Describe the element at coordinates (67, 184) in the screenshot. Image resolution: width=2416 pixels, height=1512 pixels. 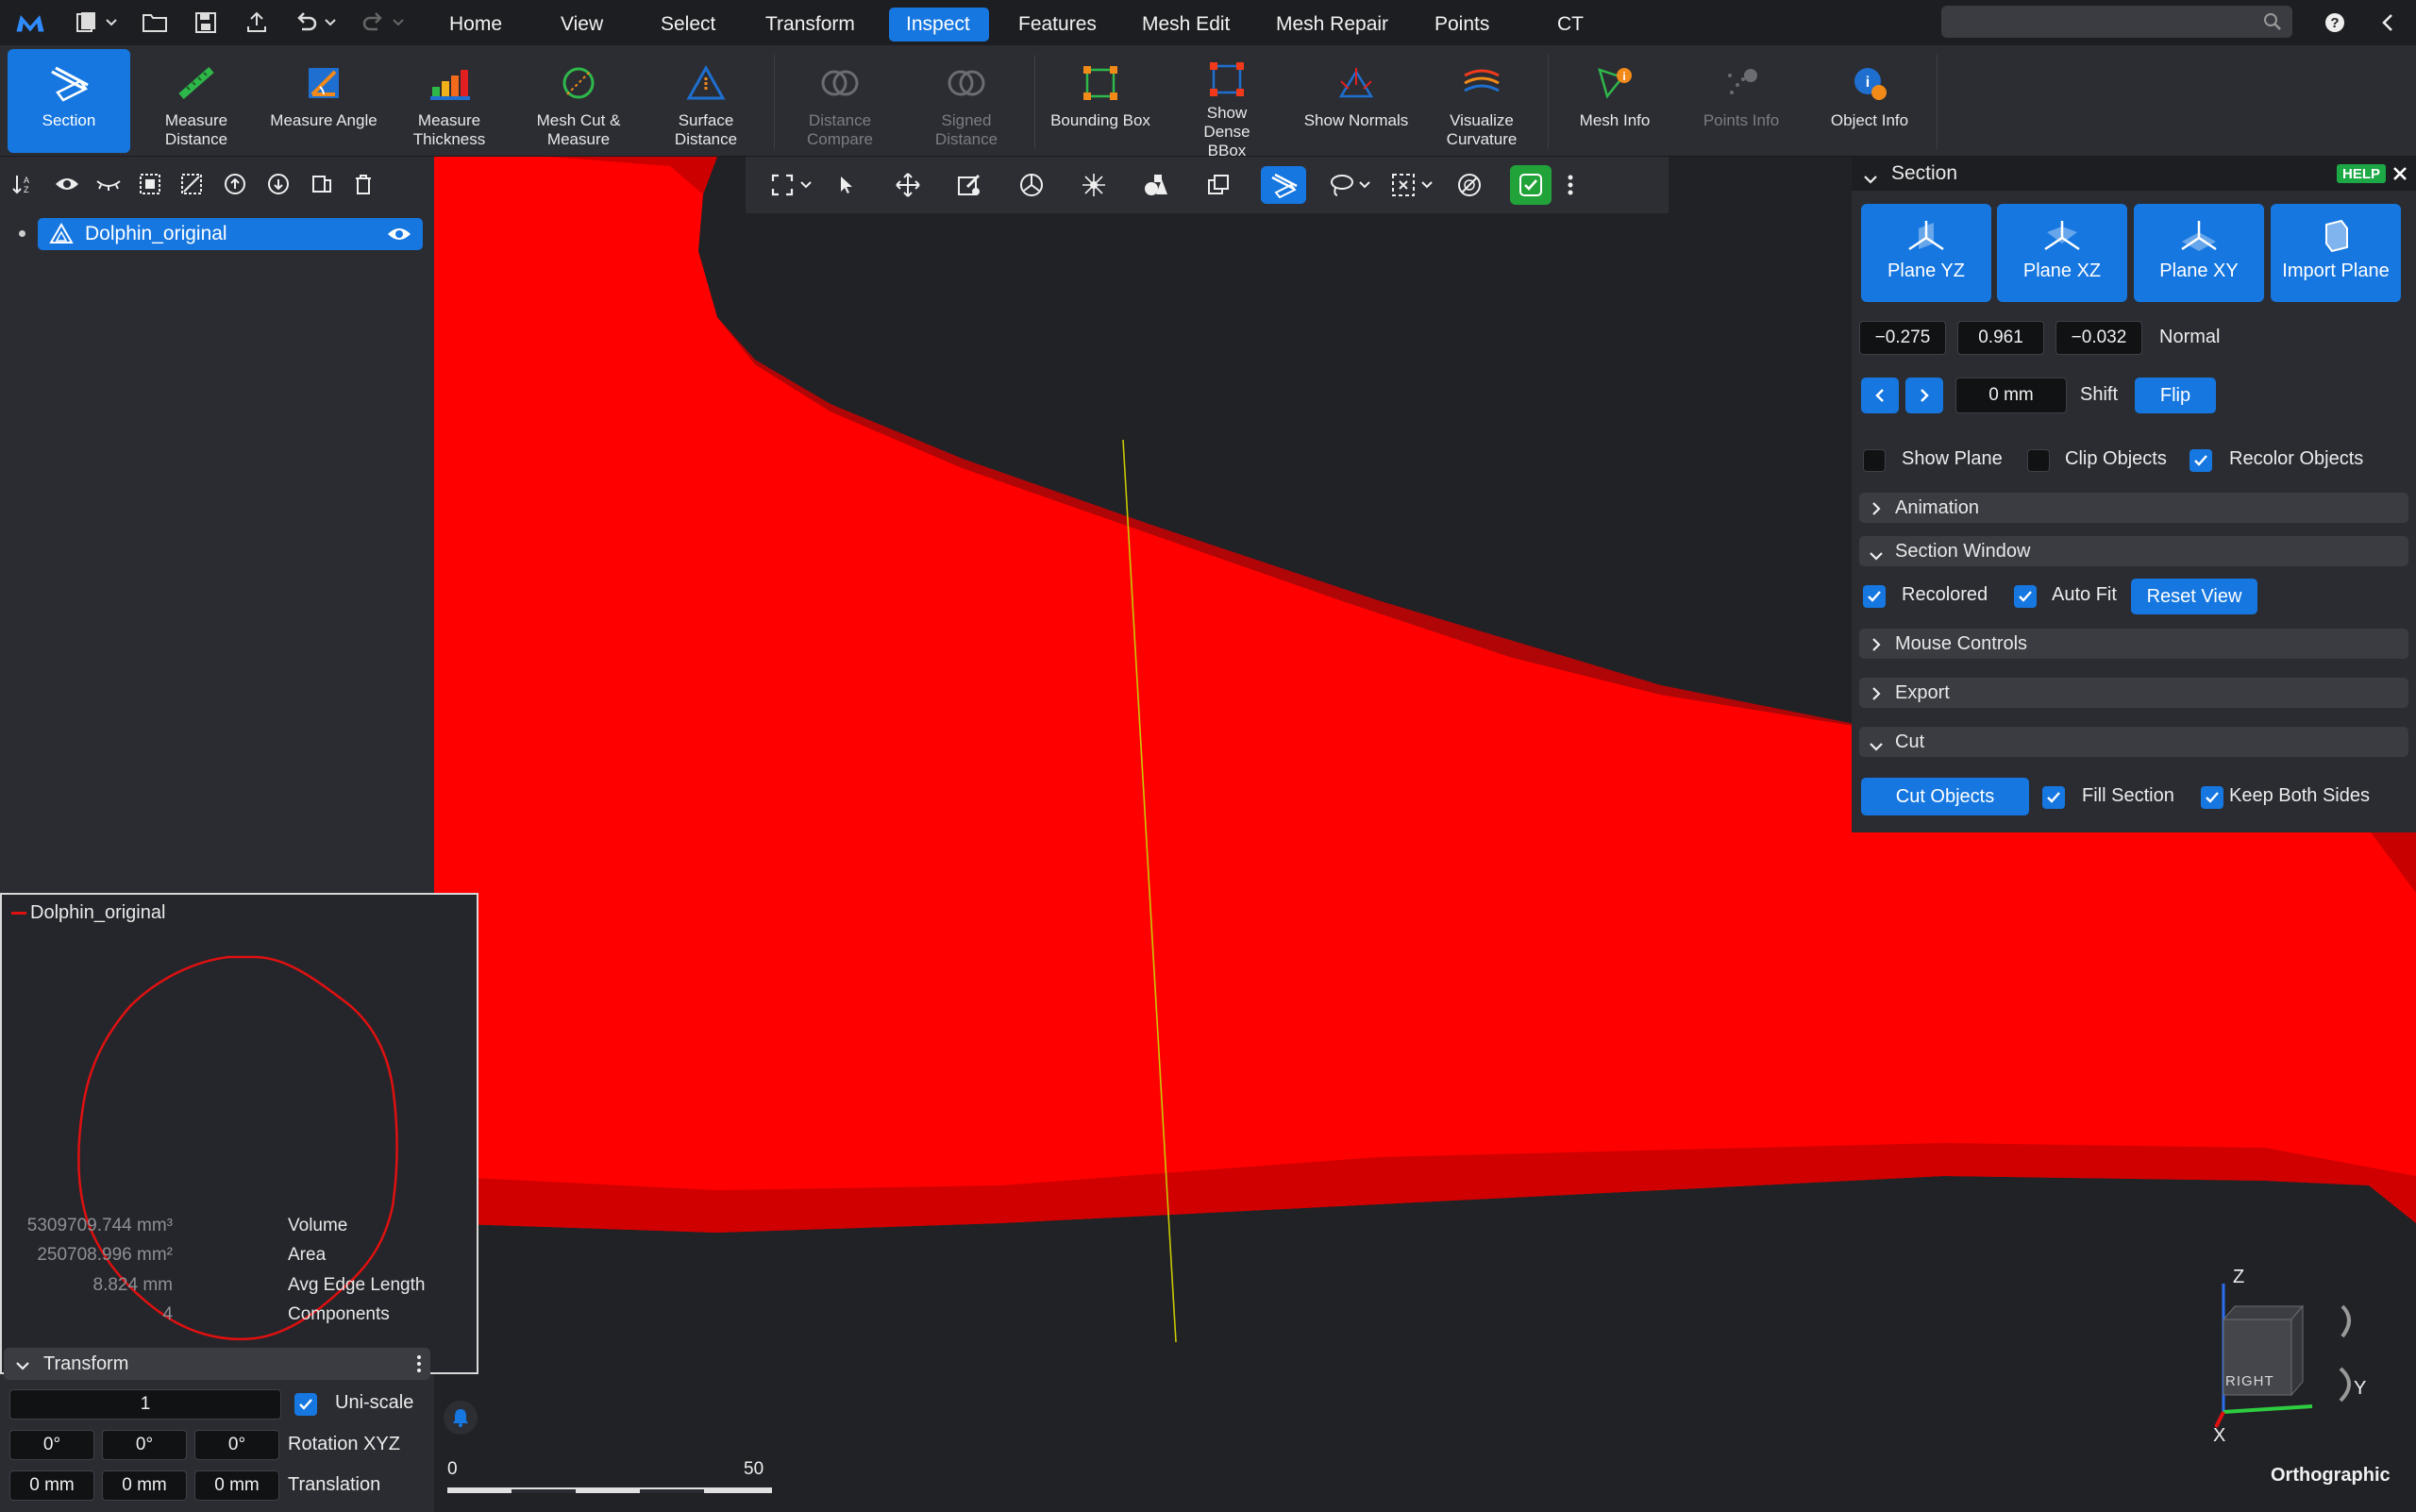
I see `eye-icon` at that location.